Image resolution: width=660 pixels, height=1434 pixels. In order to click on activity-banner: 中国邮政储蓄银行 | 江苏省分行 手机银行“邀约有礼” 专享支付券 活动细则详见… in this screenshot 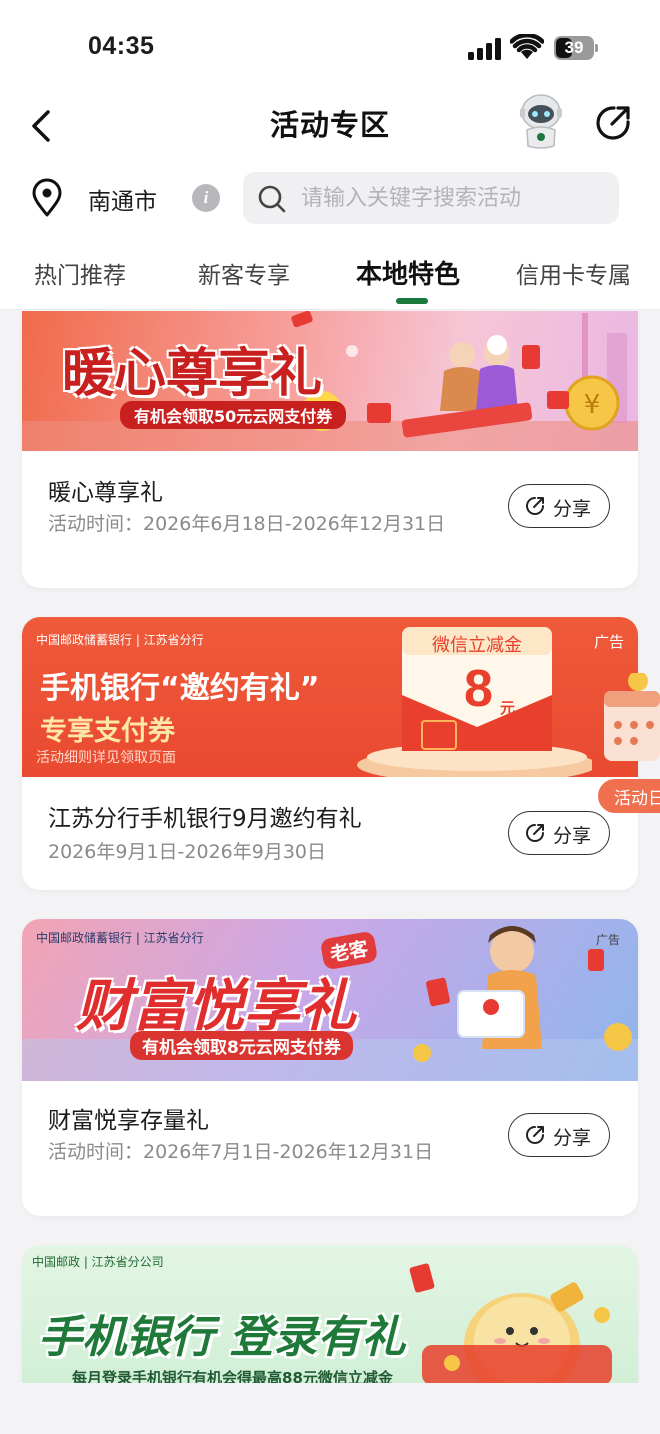, I will do `click(330, 697)`.